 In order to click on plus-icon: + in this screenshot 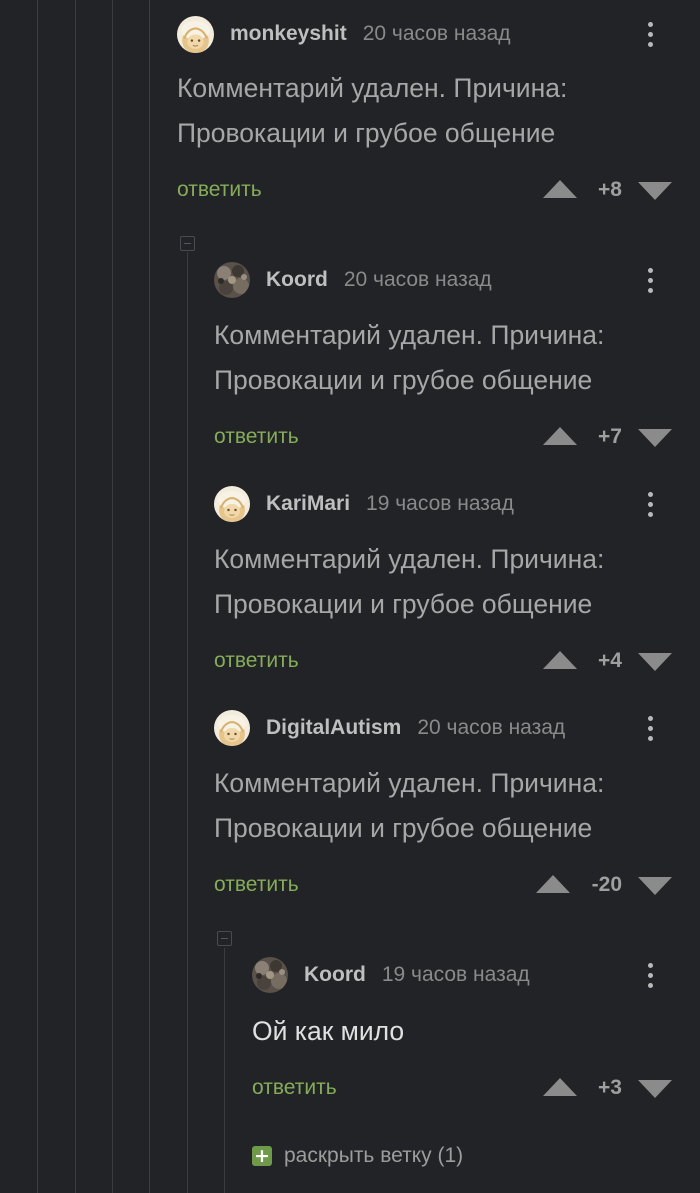, I will do `click(262, 1156)`.